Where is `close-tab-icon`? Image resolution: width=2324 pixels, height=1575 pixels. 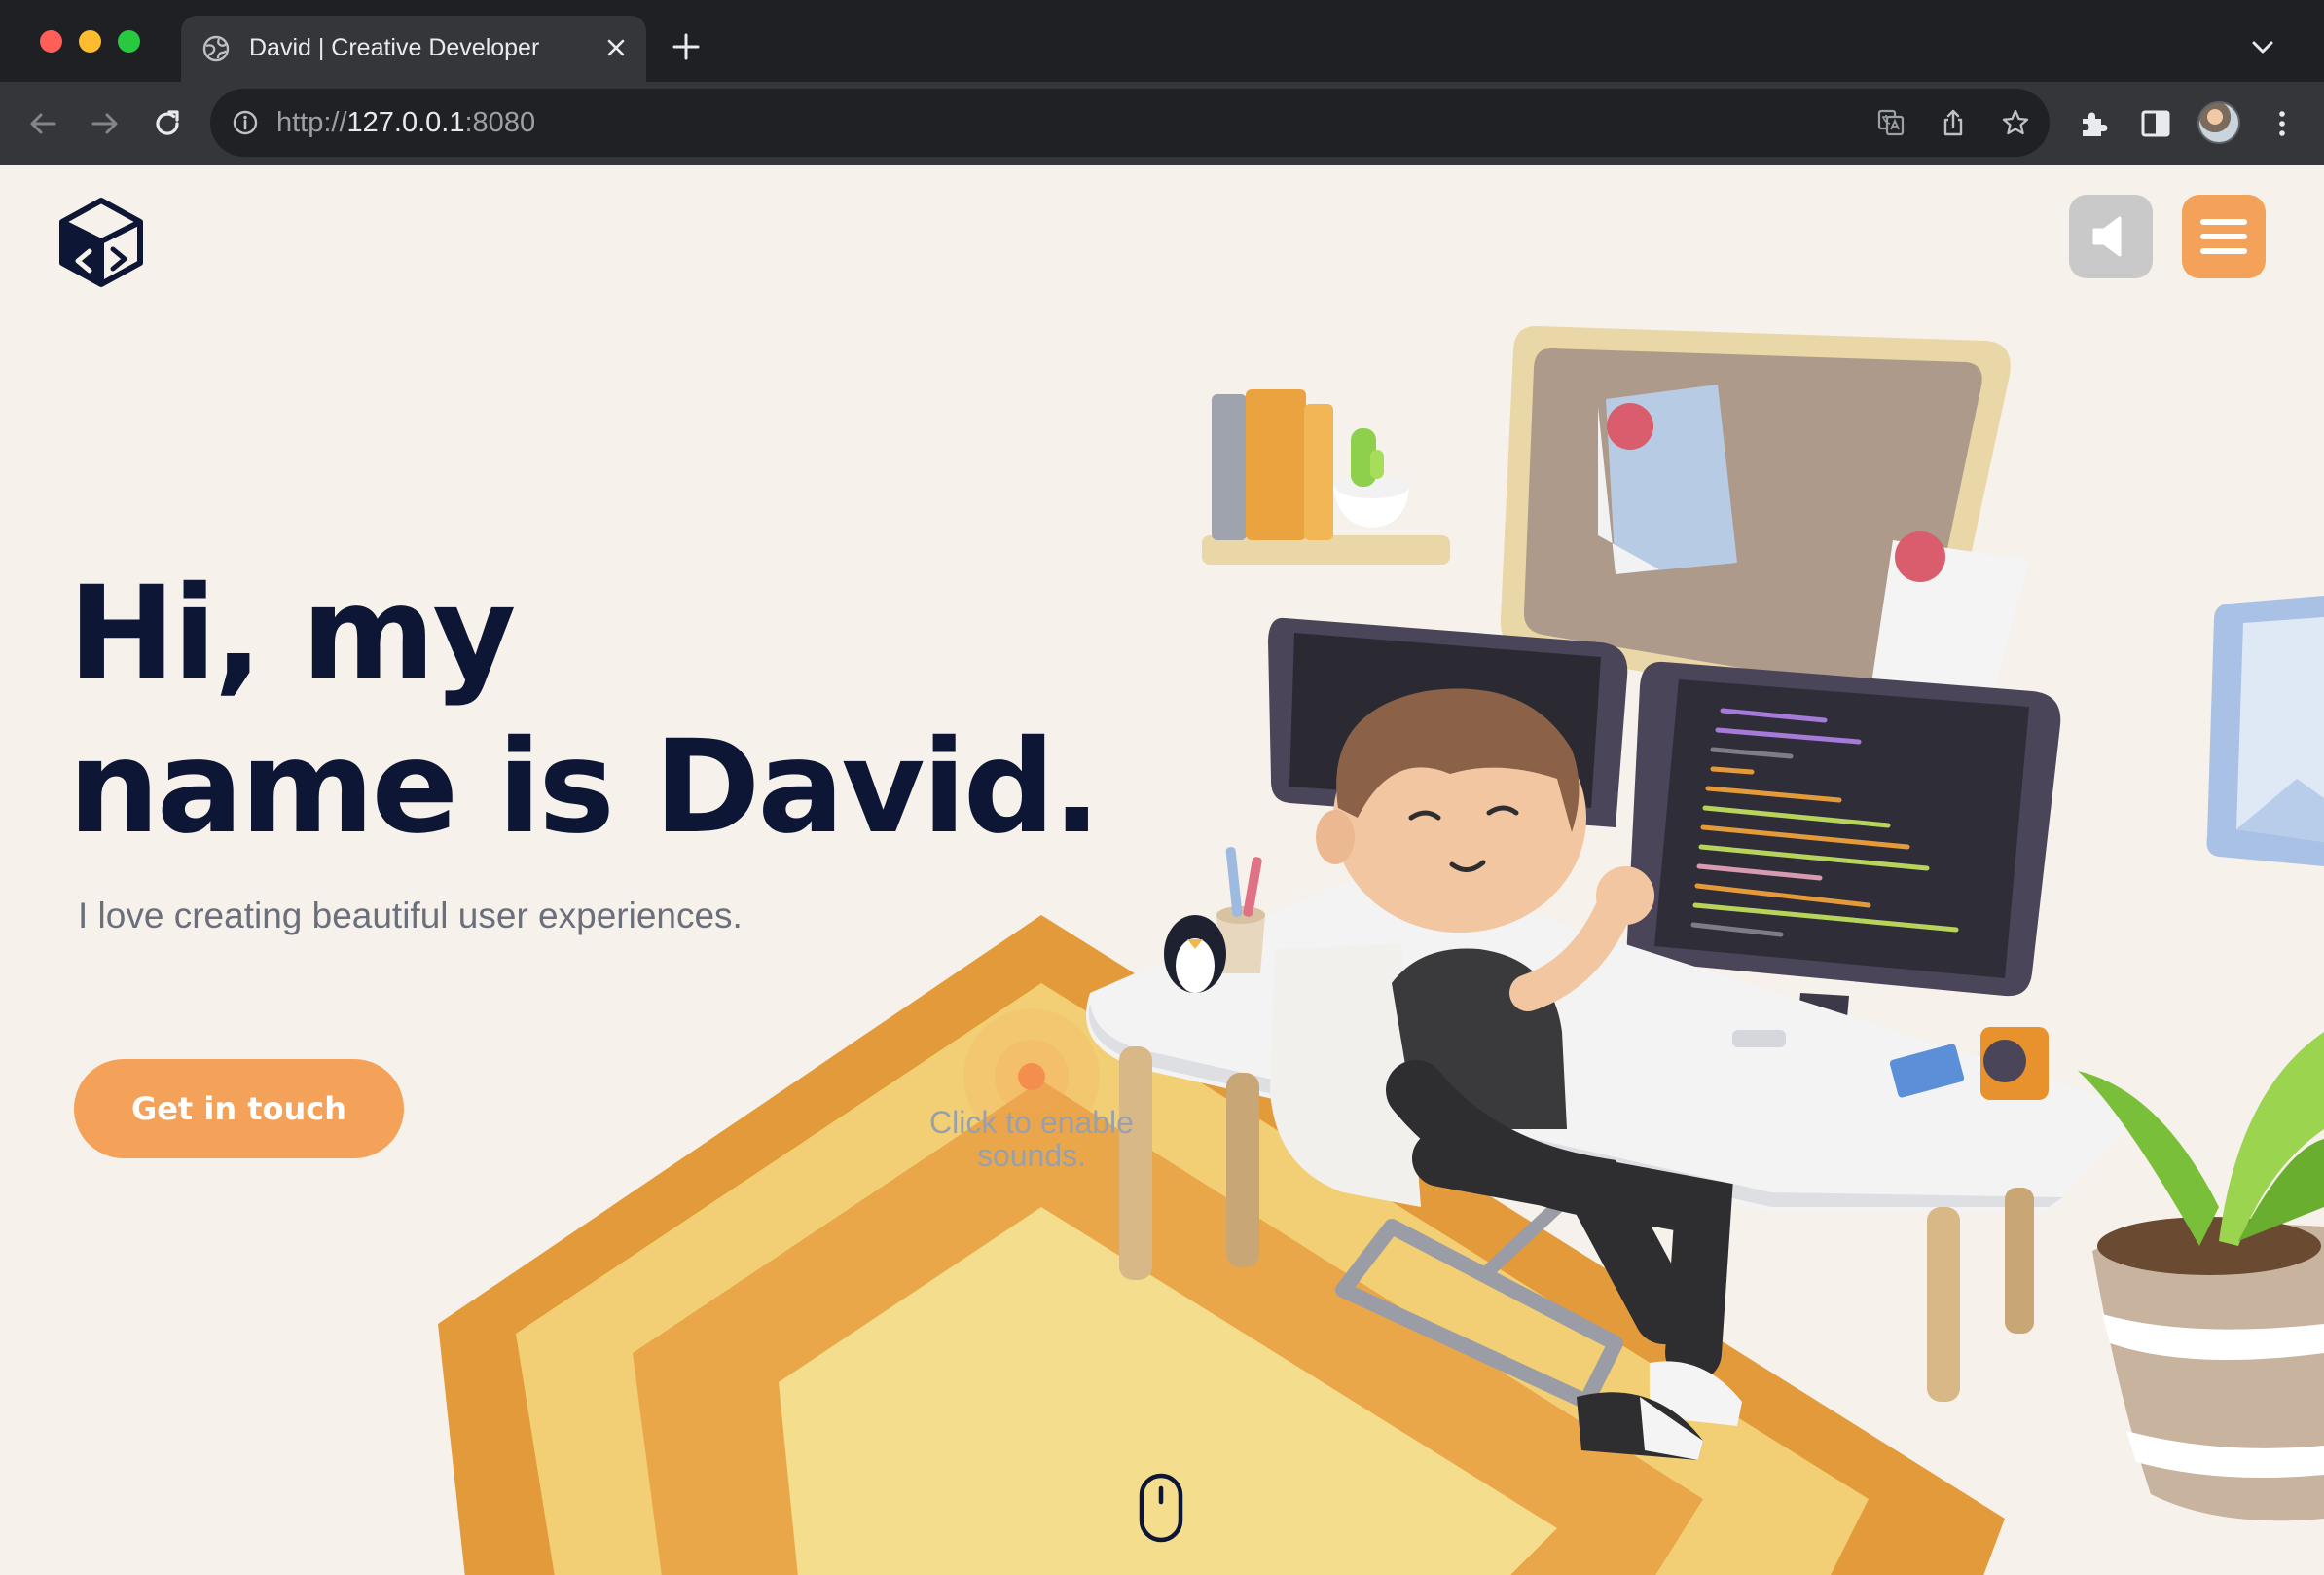 close-tab-icon is located at coordinates (616, 47).